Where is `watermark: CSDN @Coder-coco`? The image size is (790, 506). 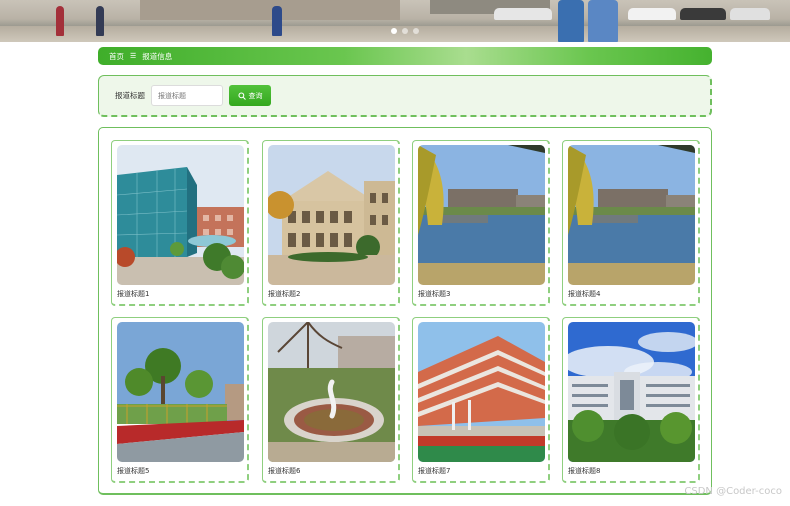
watermark: CSDN @Coder-coco is located at coordinates (733, 491).